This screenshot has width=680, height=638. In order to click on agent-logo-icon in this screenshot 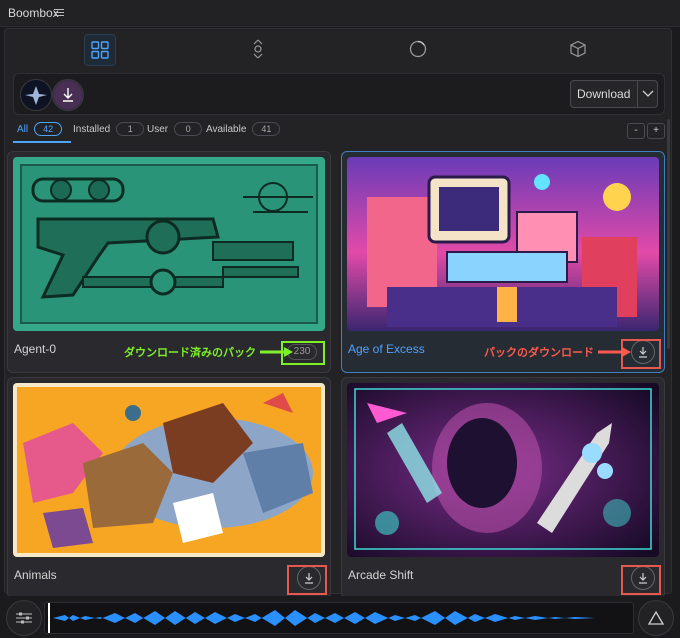, I will do `click(36, 95)`.